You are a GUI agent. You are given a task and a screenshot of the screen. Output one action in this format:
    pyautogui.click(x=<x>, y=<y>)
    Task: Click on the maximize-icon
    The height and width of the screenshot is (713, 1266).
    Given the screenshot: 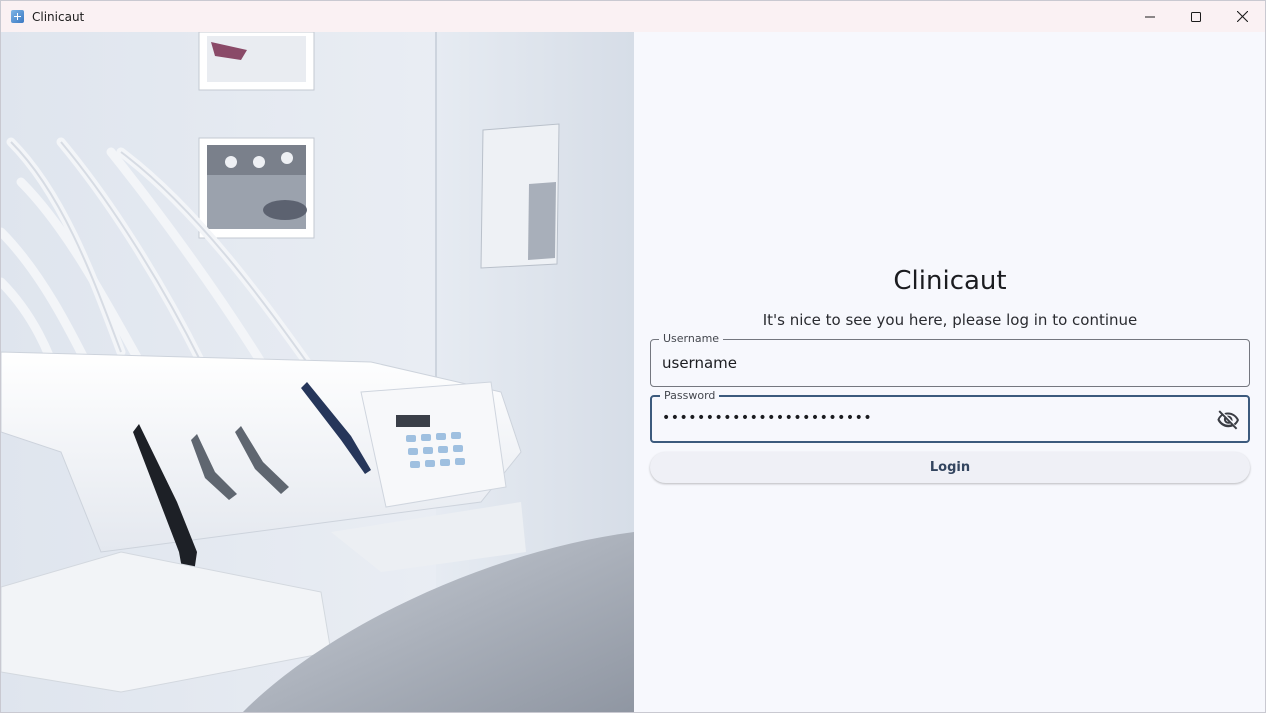 What is the action you would take?
    pyautogui.click(x=1196, y=16)
    